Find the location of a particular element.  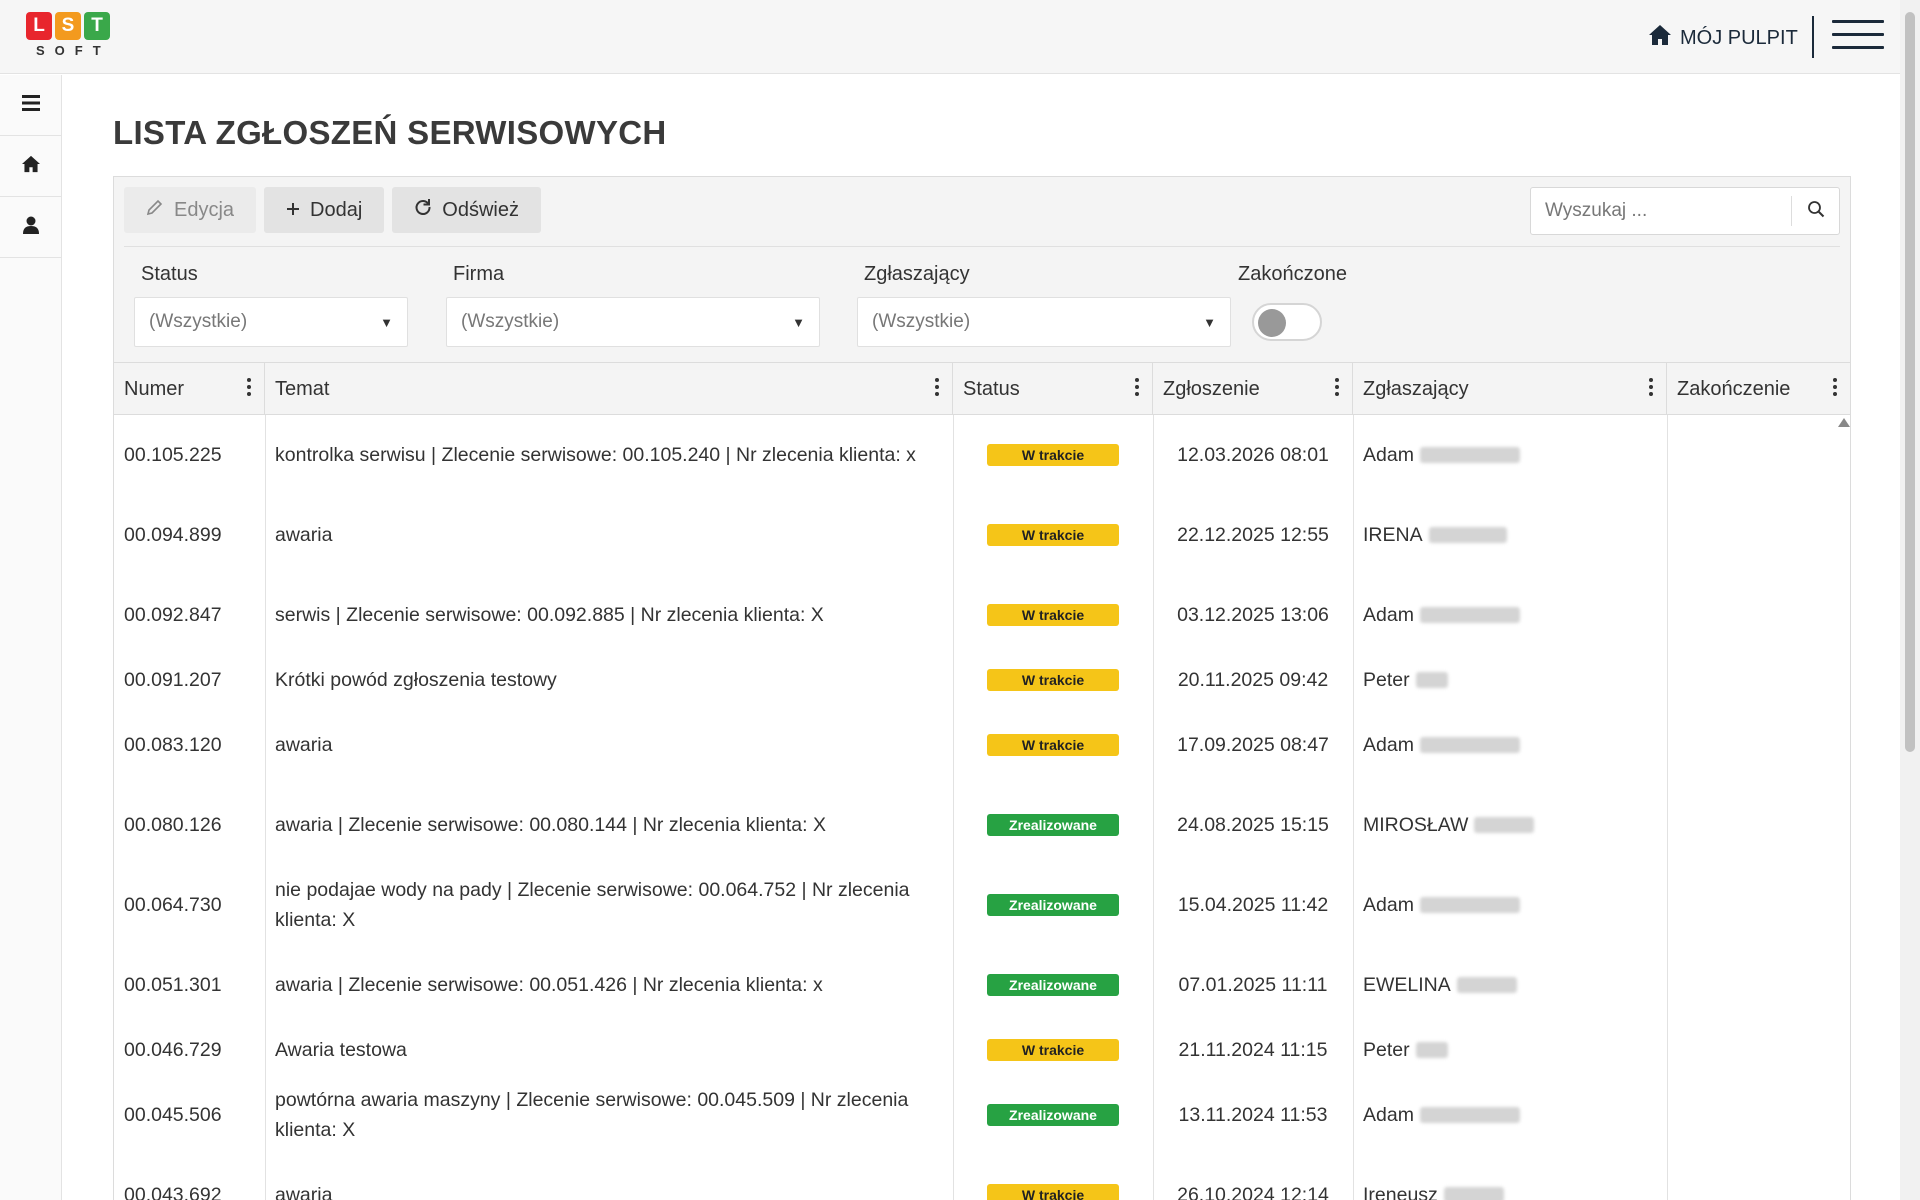

page-scrollbar is located at coordinates (1910, 600).